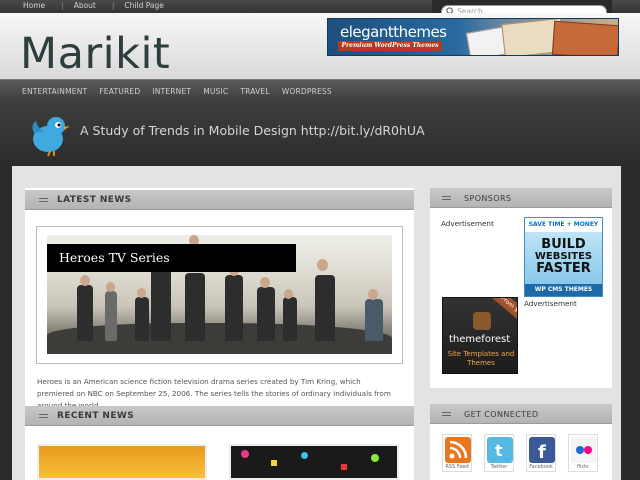 The height and width of the screenshot is (480, 640). Describe the element at coordinates (473, 37) in the screenshot. I see `header-banner-ad: elegantthemes Premium WordPress Themes` at that location.